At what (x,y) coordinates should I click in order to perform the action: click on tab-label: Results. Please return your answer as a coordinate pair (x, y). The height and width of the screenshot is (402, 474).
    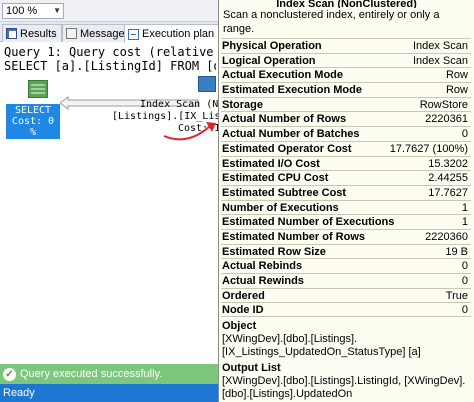
    Looking at the image, I should click on (38, 33).